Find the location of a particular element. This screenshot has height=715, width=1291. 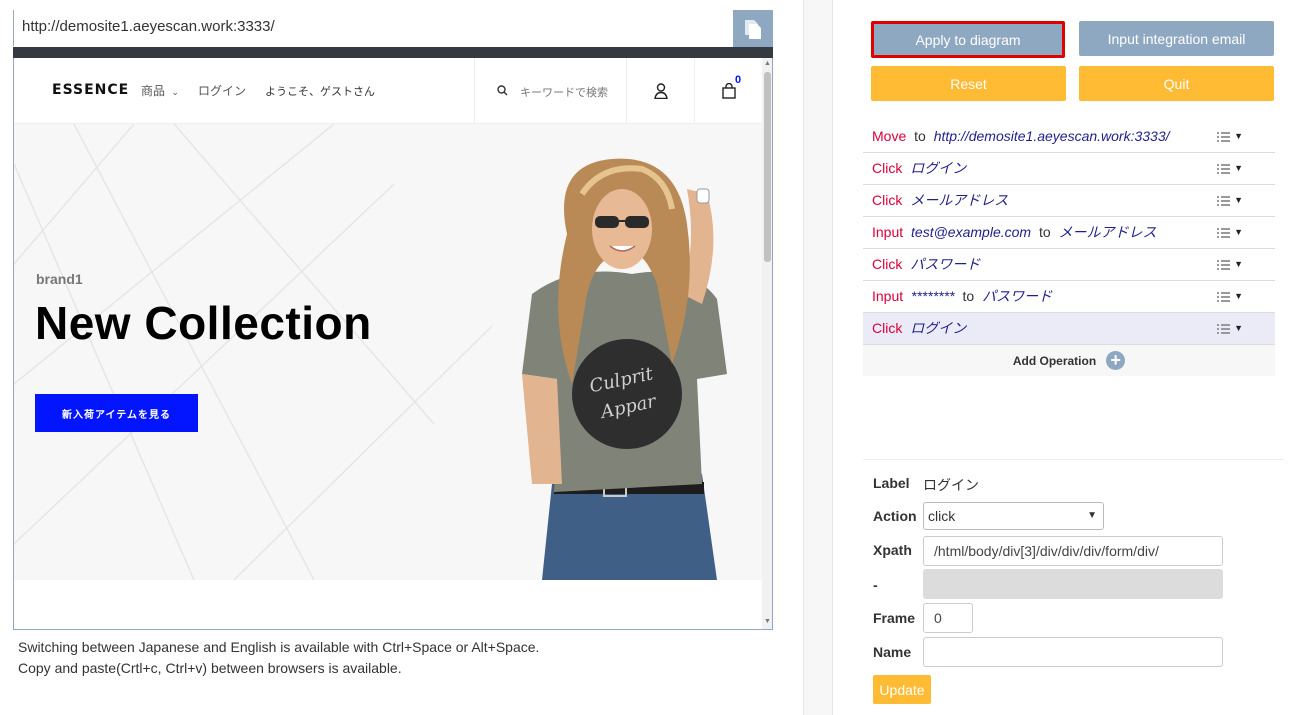

pane-divider is located at coordinates (818, 357).